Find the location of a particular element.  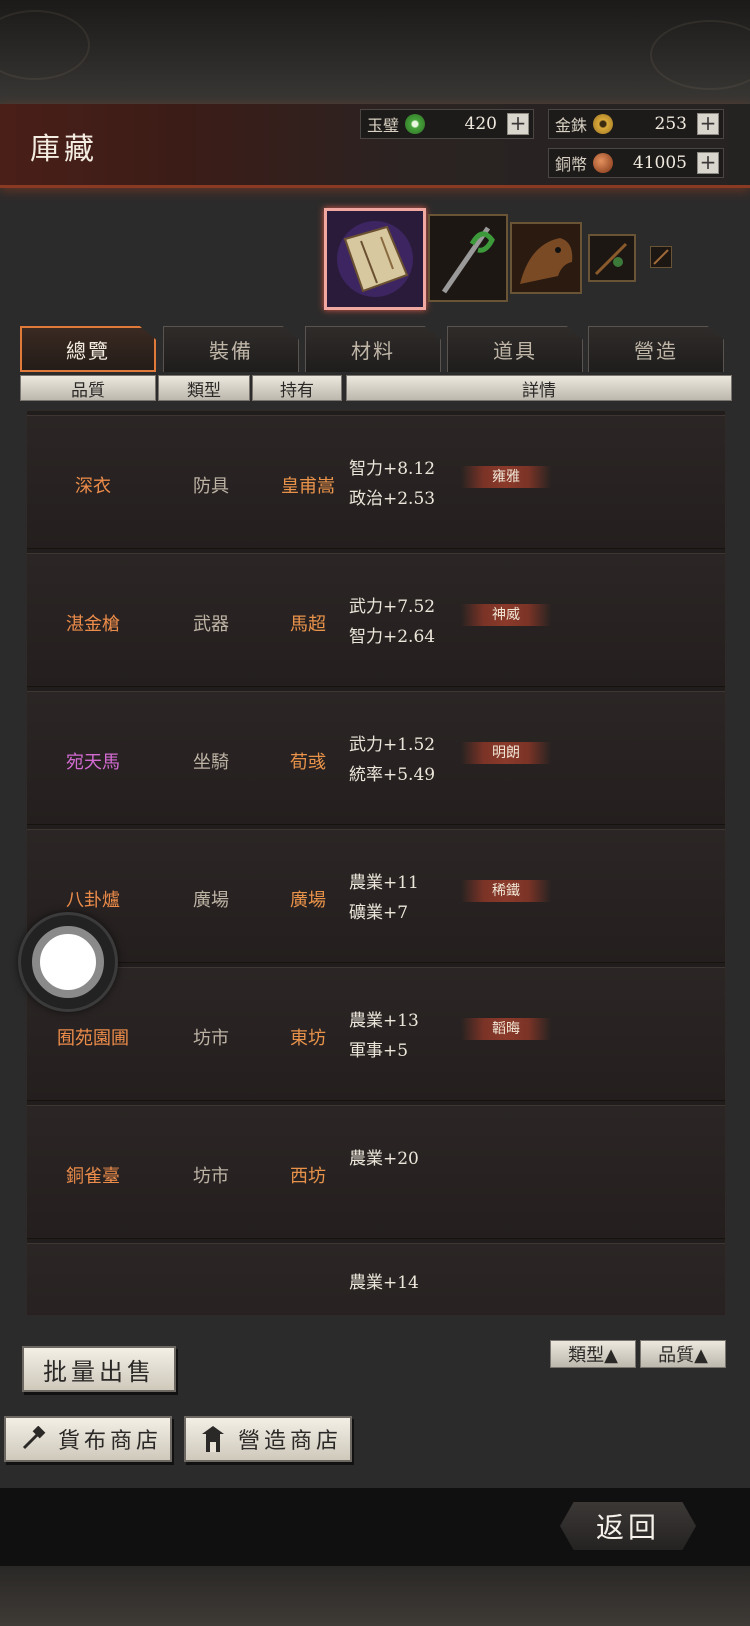

item-type: 坐騎 is located at coordinates (211, 762).